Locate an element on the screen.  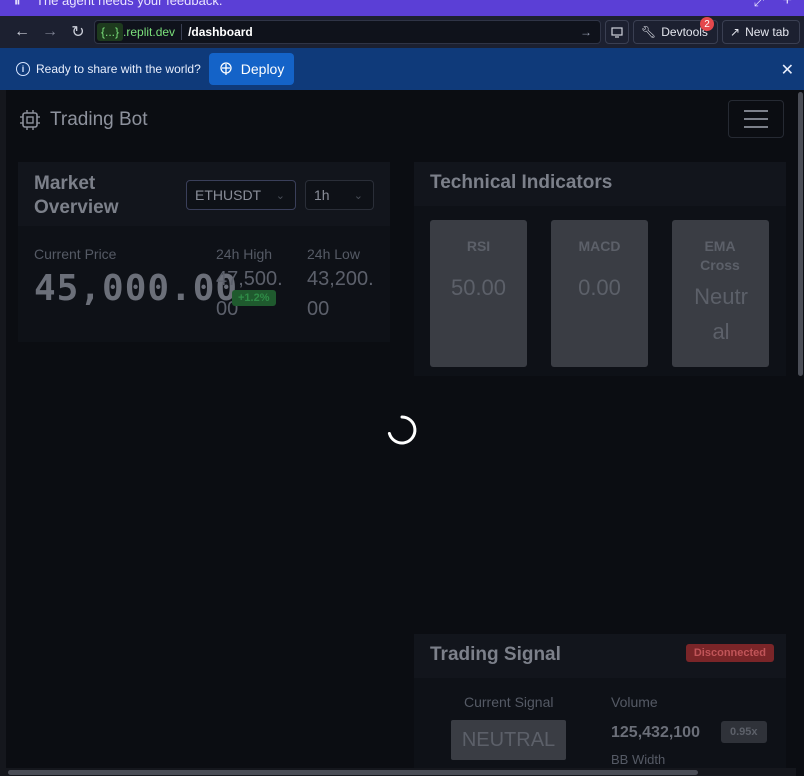
expand-icon: ⤢ is located at coordinates (759, 5).